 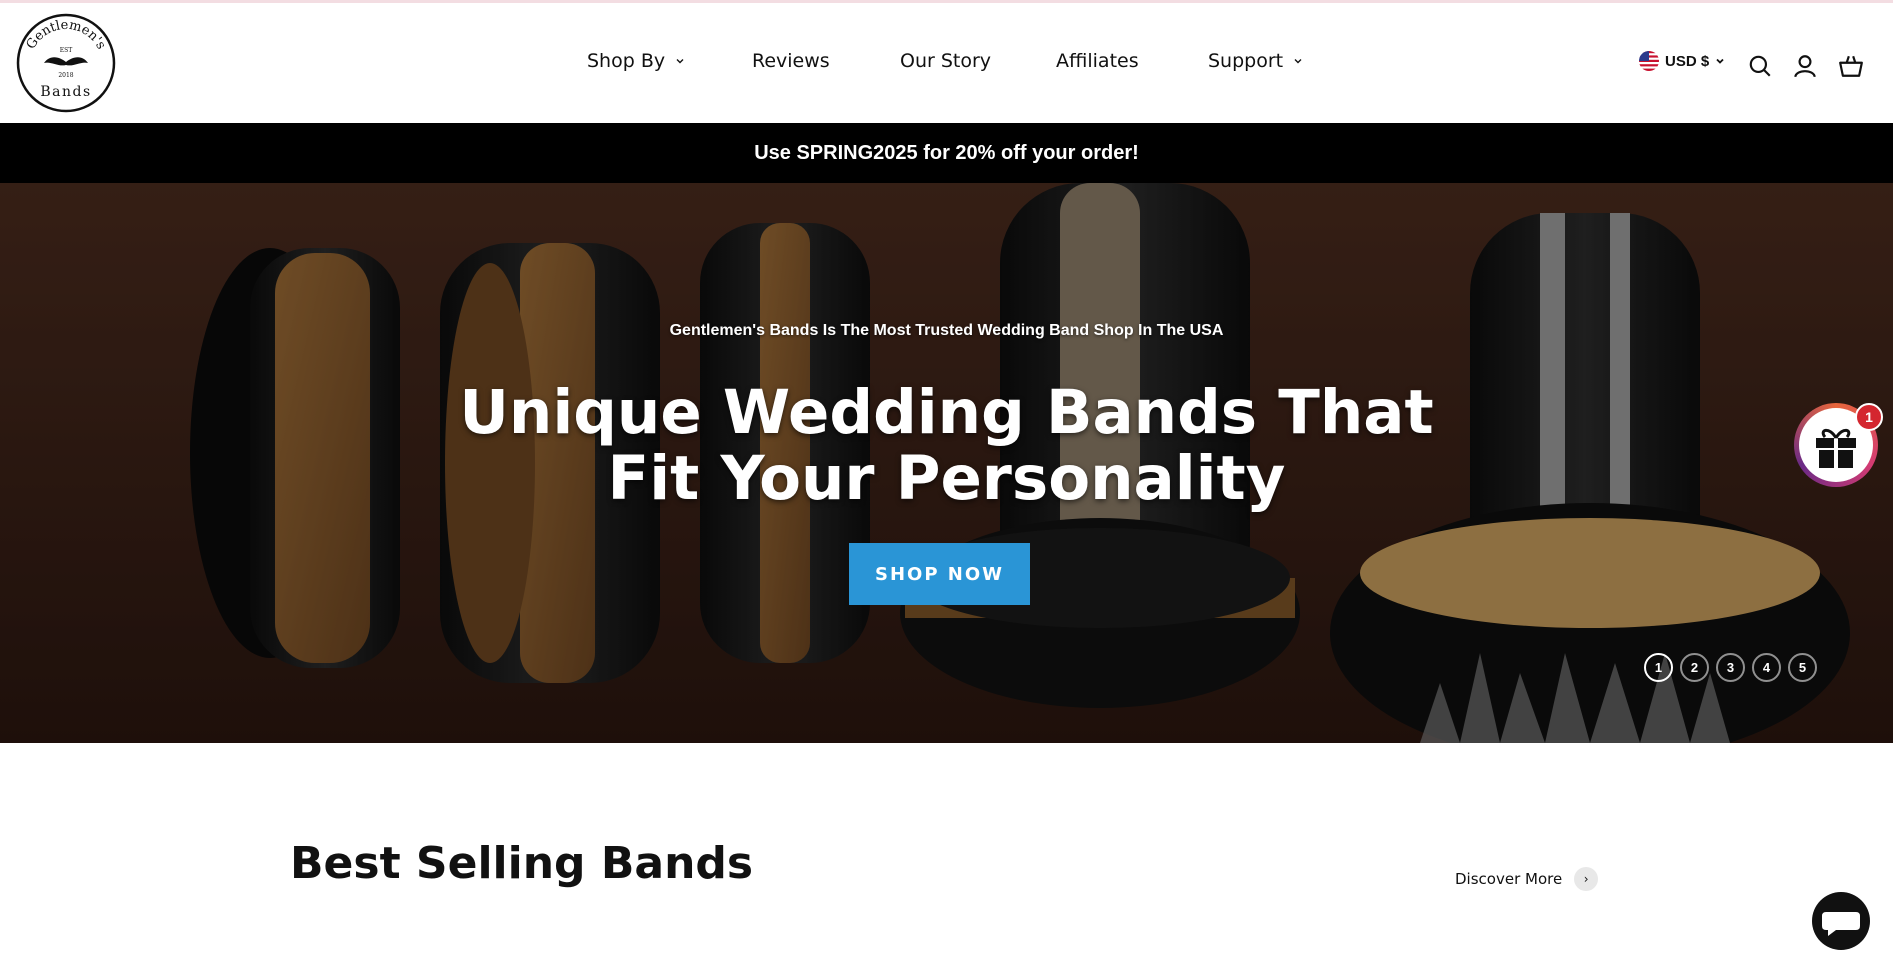 I want to click on chat-launcher-button, so click(x=1841, y=921).